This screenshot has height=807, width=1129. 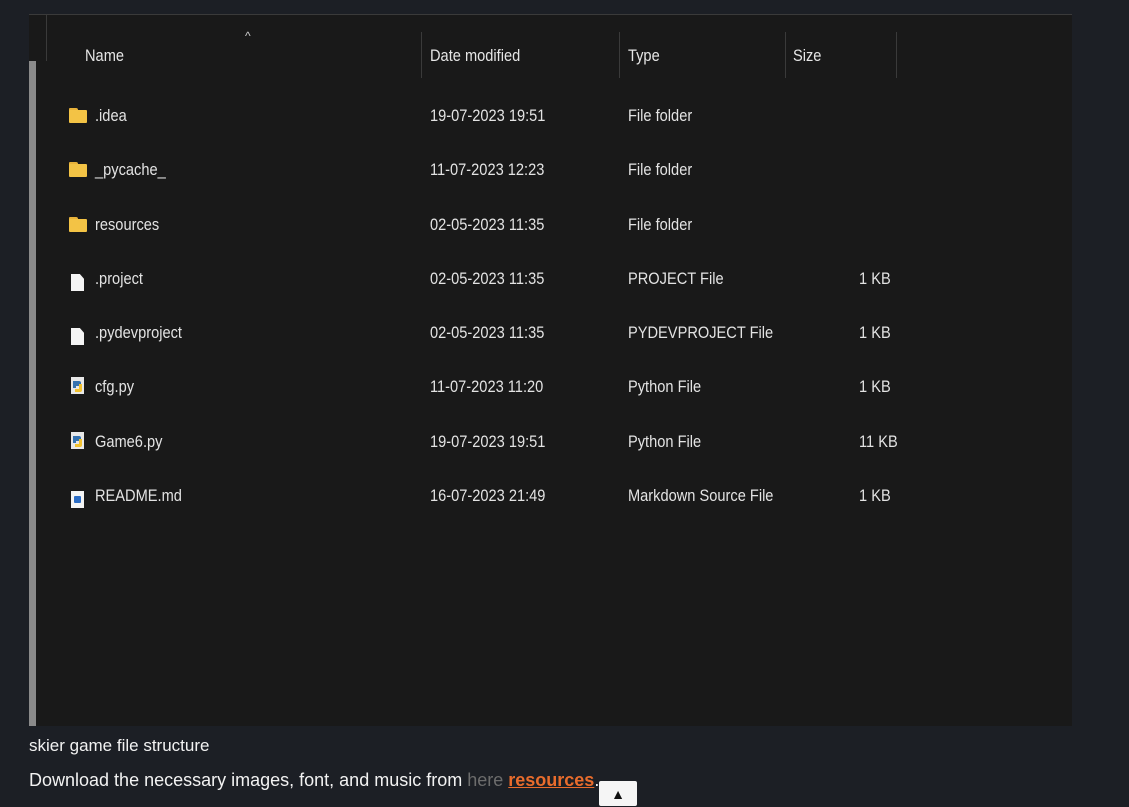 What do you see at coordinates (79, 497) in the screenshot?
I see `markdown-file-icon` at bounding box center [79, 497].